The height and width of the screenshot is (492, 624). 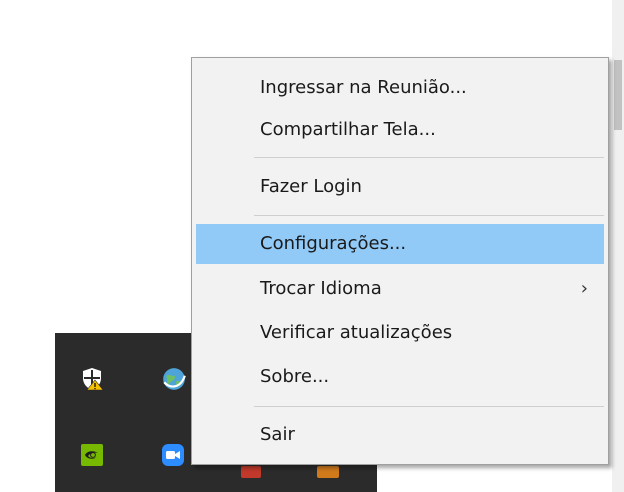 What do you see at coordinates (92, 379) in the screenshot?
I see `windows-security-warning-icon` at bounding box center [92, 379].